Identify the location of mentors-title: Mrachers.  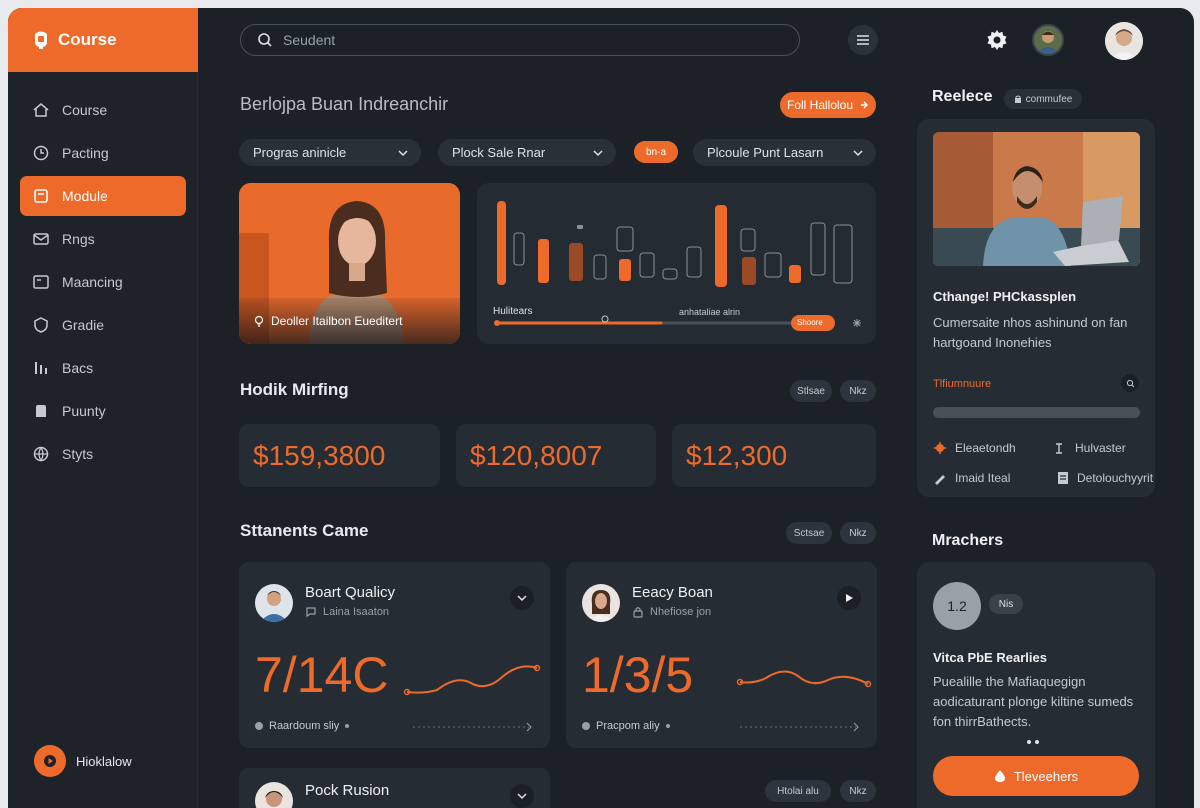
(968, 540).